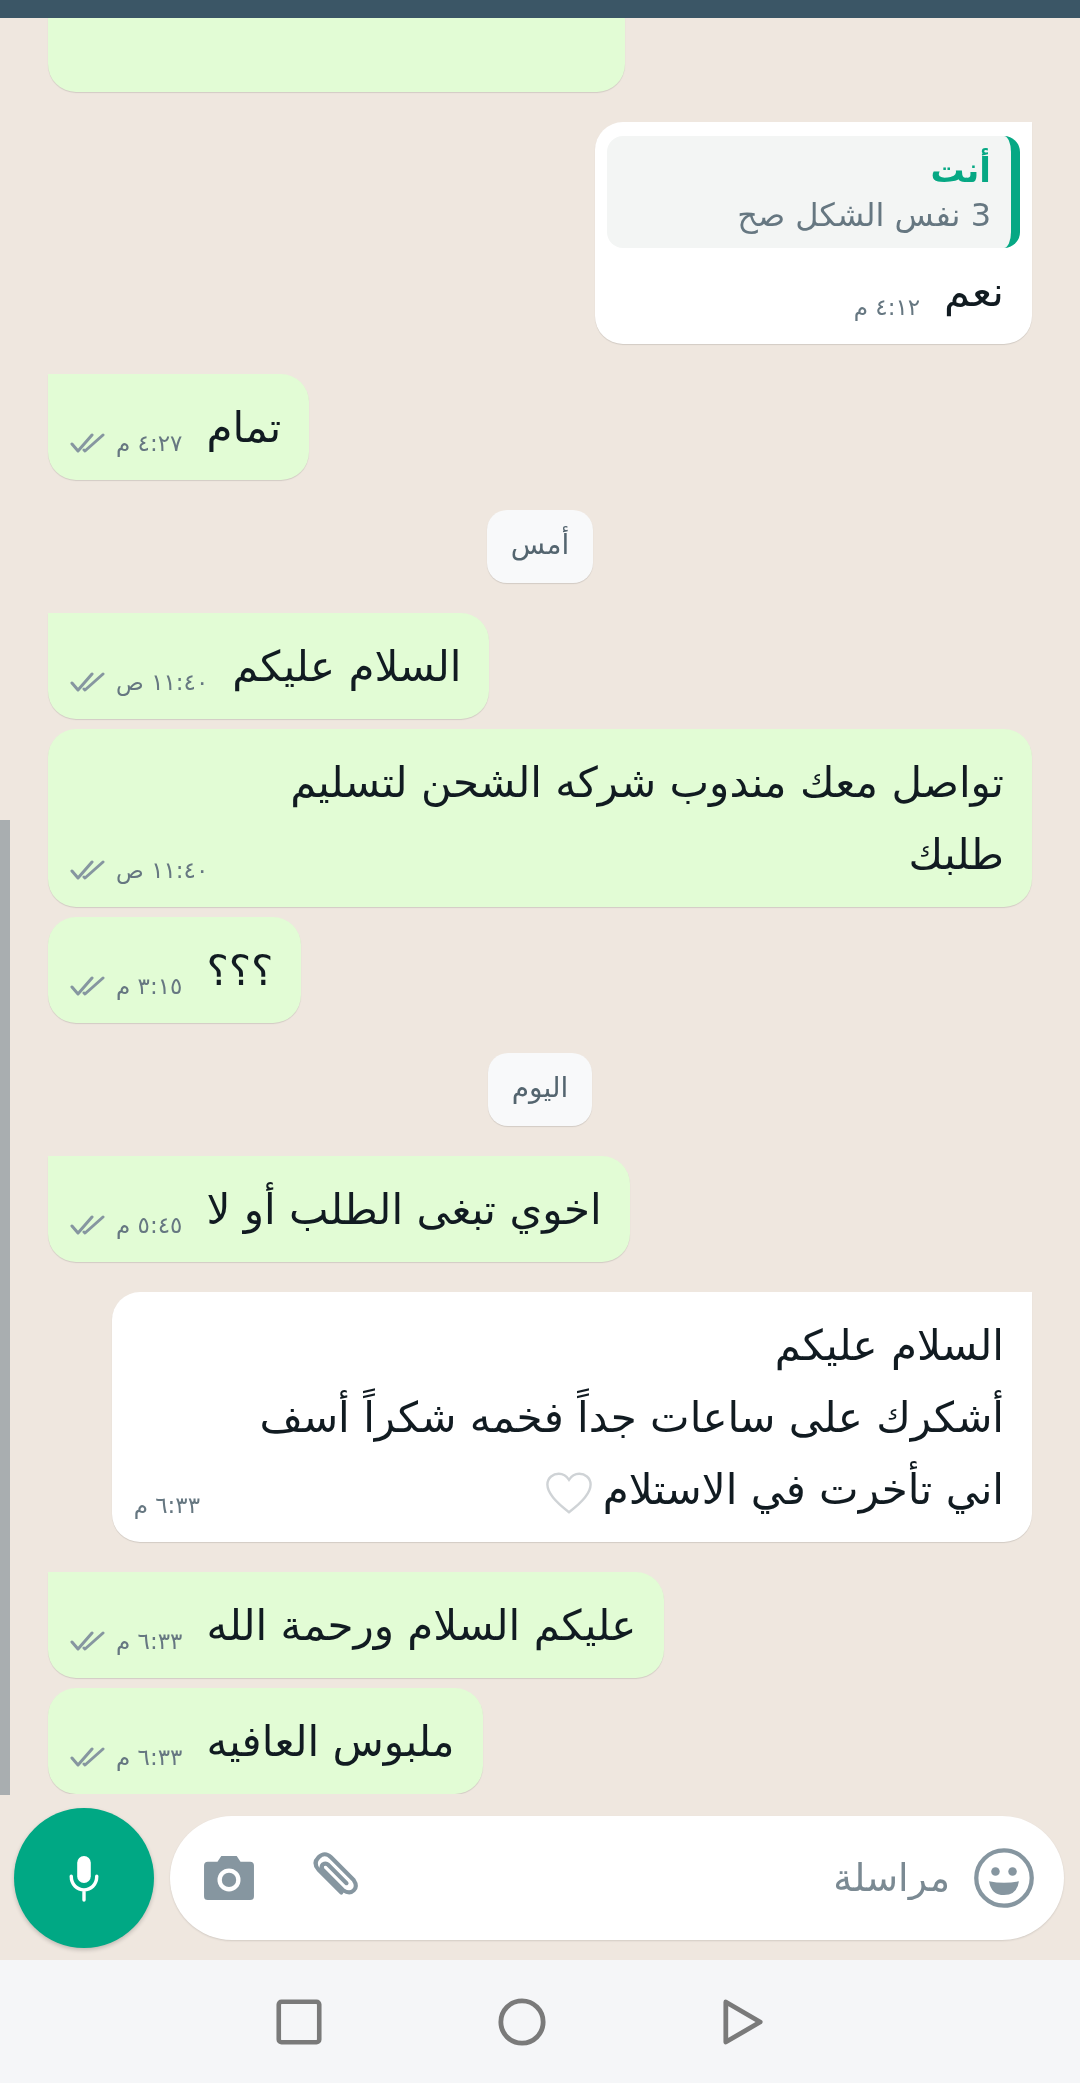 The height and width of the screenshot is (2083, 1080). Describe the element at coordinates (813, 192) in the screenshot. I see `quoted-message: أنت 3 نفس الشكل صح` at that location.